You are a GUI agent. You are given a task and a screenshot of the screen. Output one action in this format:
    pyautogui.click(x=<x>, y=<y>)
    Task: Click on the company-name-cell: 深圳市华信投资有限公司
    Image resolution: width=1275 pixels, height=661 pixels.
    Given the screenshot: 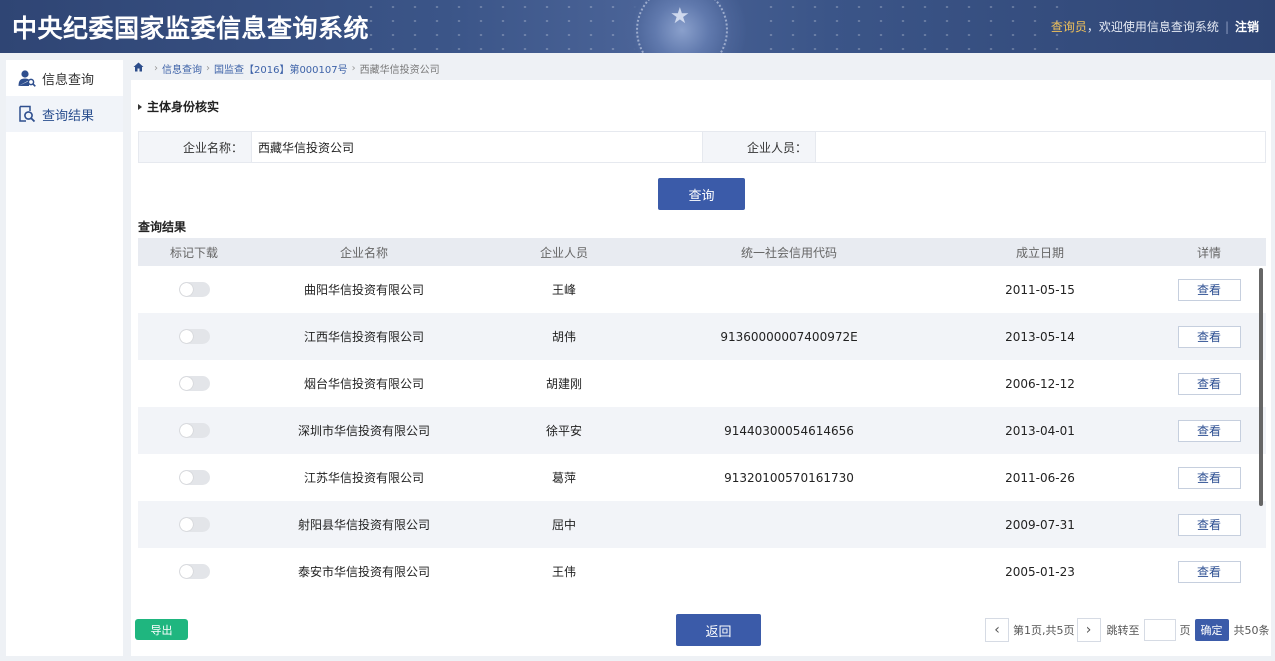 What is the action you would take?
    pyautogui.click(x=363, y=431)
    